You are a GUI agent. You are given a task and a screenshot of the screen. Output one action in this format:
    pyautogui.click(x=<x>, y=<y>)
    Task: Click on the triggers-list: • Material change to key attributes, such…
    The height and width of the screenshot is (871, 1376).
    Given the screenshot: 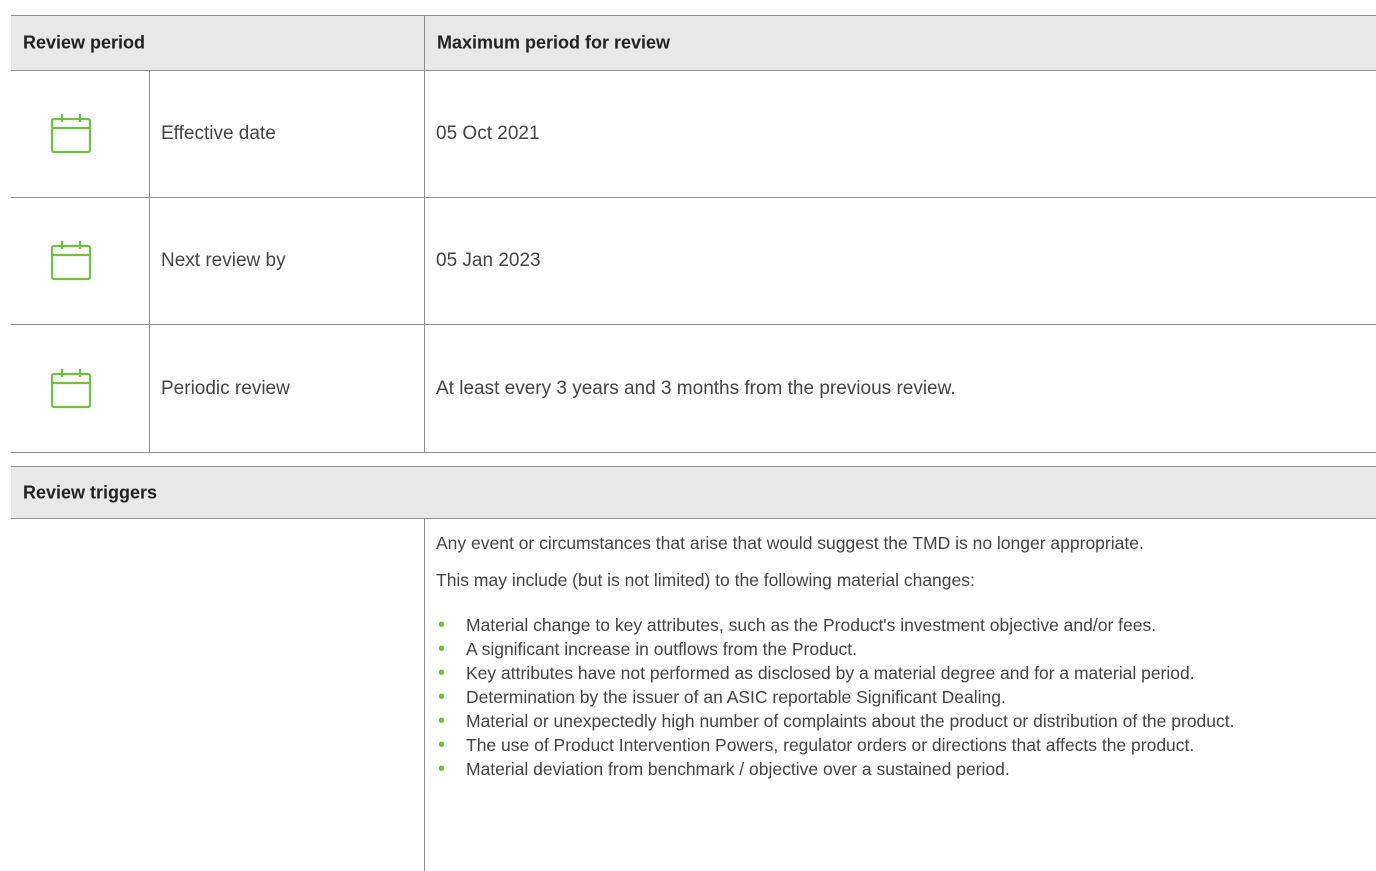 What is the action you would take?
    pyautogui.click(x=903, y=697)
    